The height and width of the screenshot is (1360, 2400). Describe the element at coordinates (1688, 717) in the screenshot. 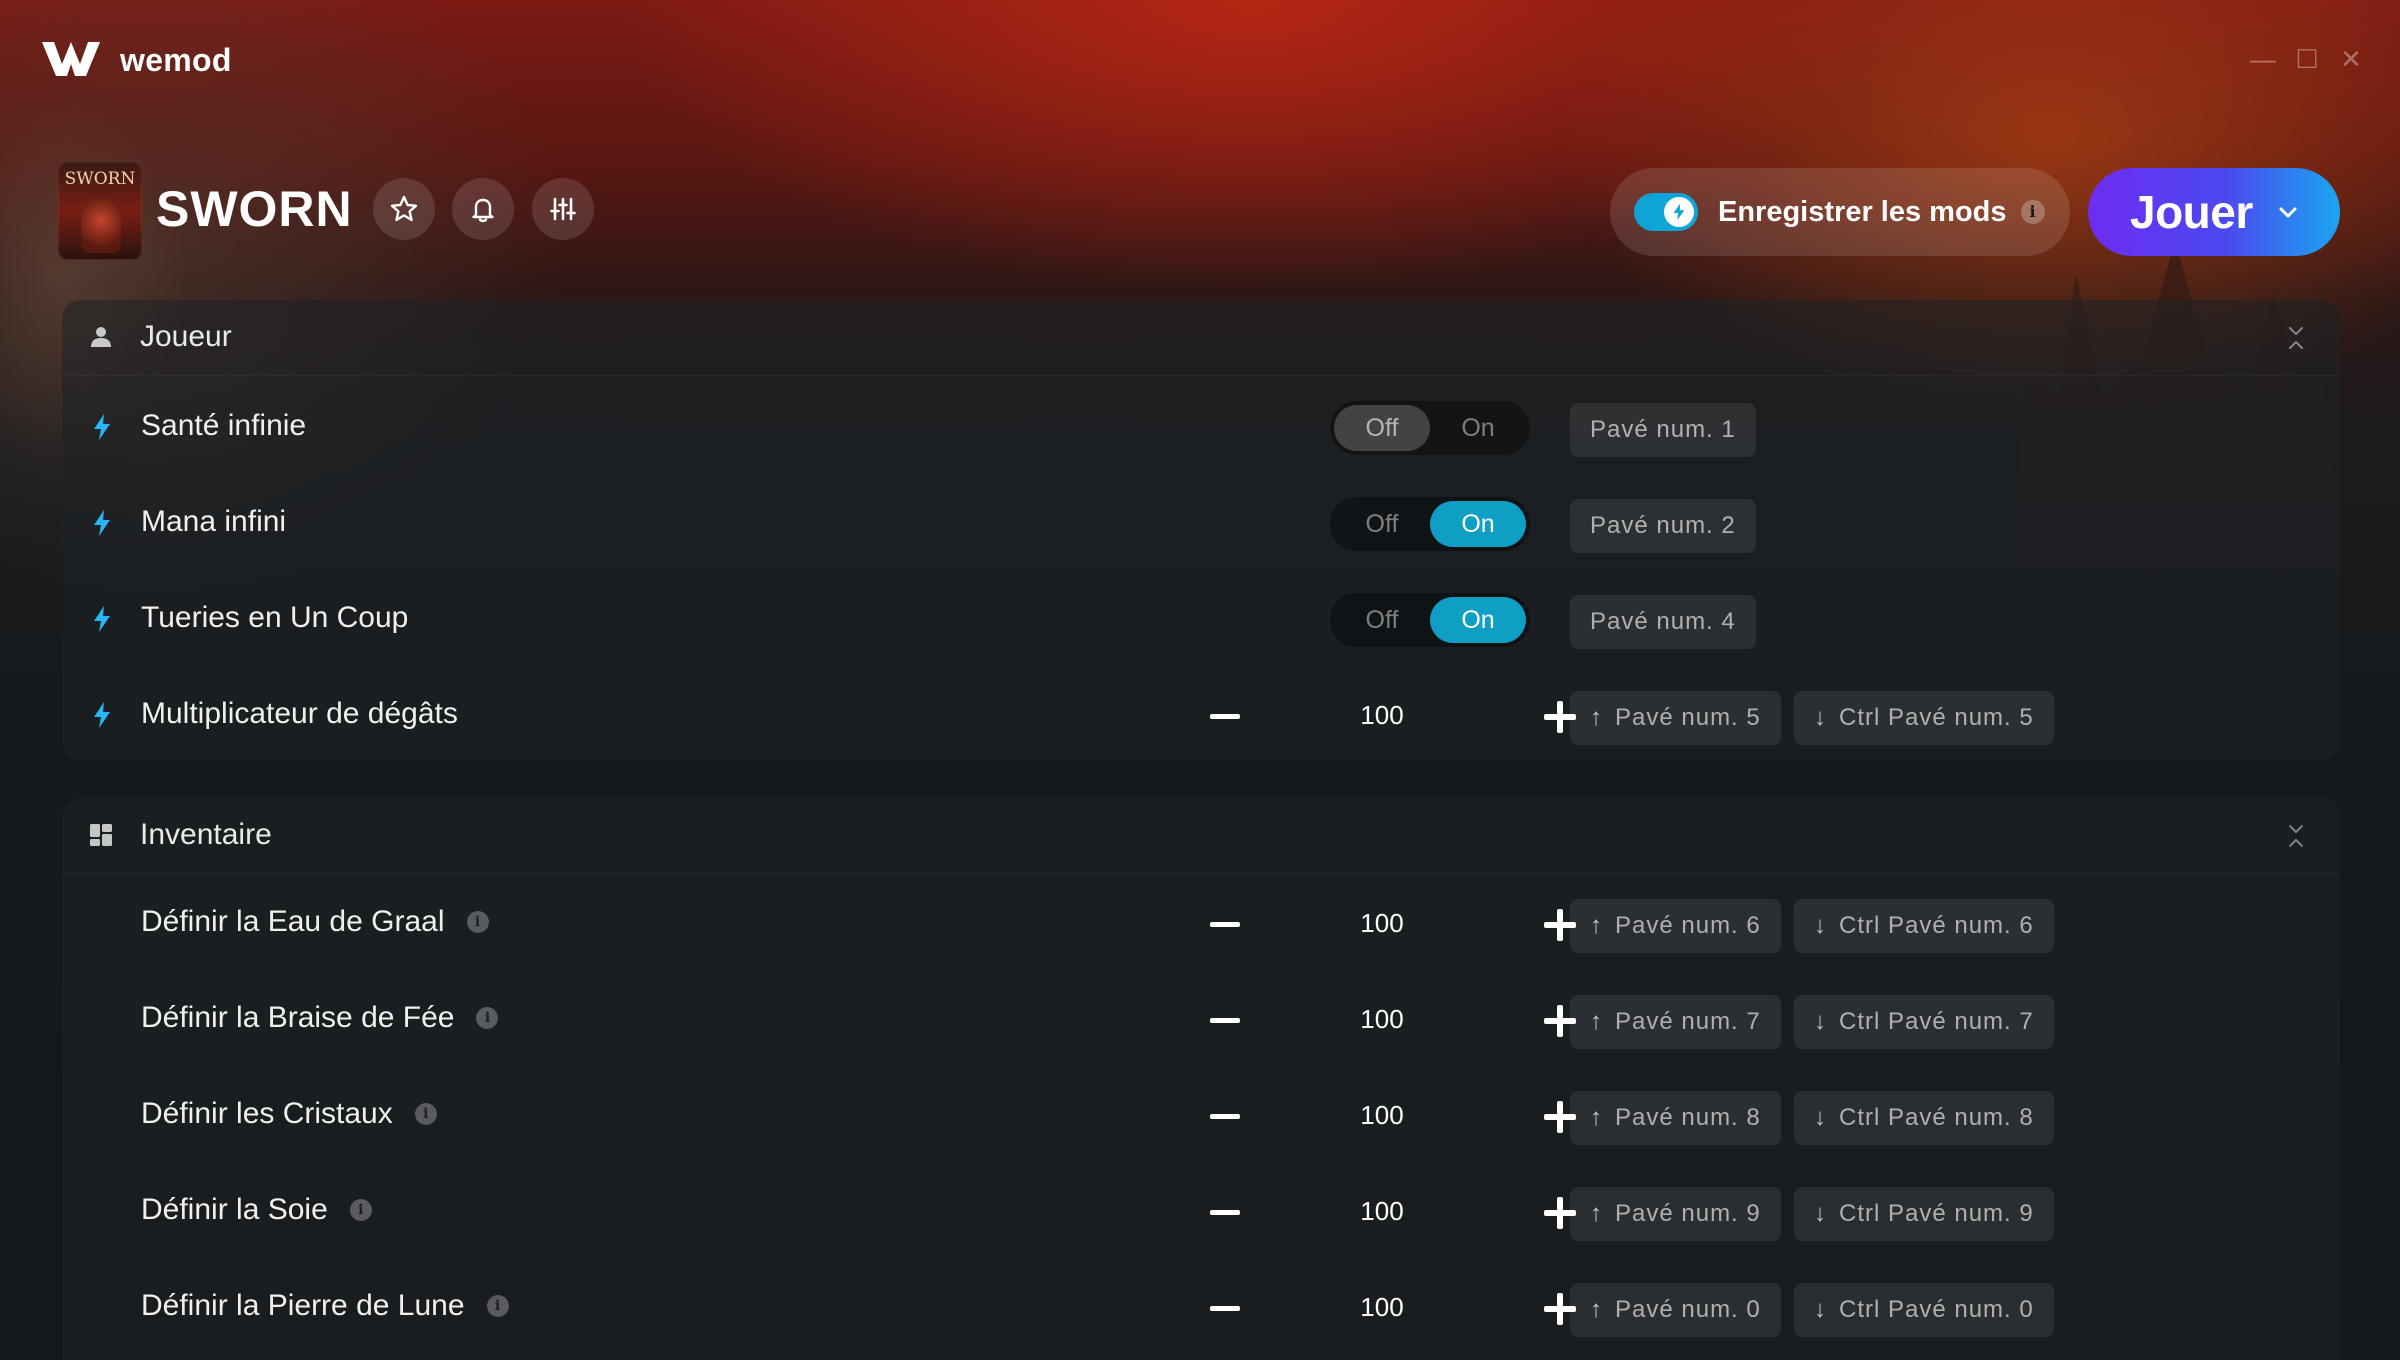

I see `hotkey-text: Pavé num. 5` at that location.